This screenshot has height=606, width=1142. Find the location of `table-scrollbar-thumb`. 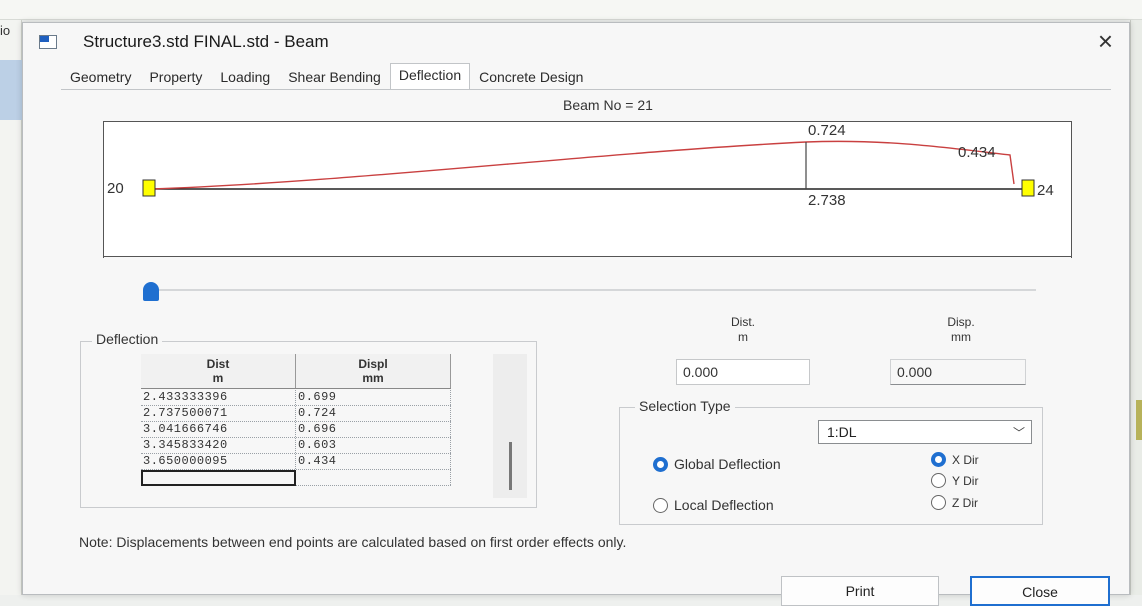

table-scrollbar-thumb is located at coordinates (510, 466).